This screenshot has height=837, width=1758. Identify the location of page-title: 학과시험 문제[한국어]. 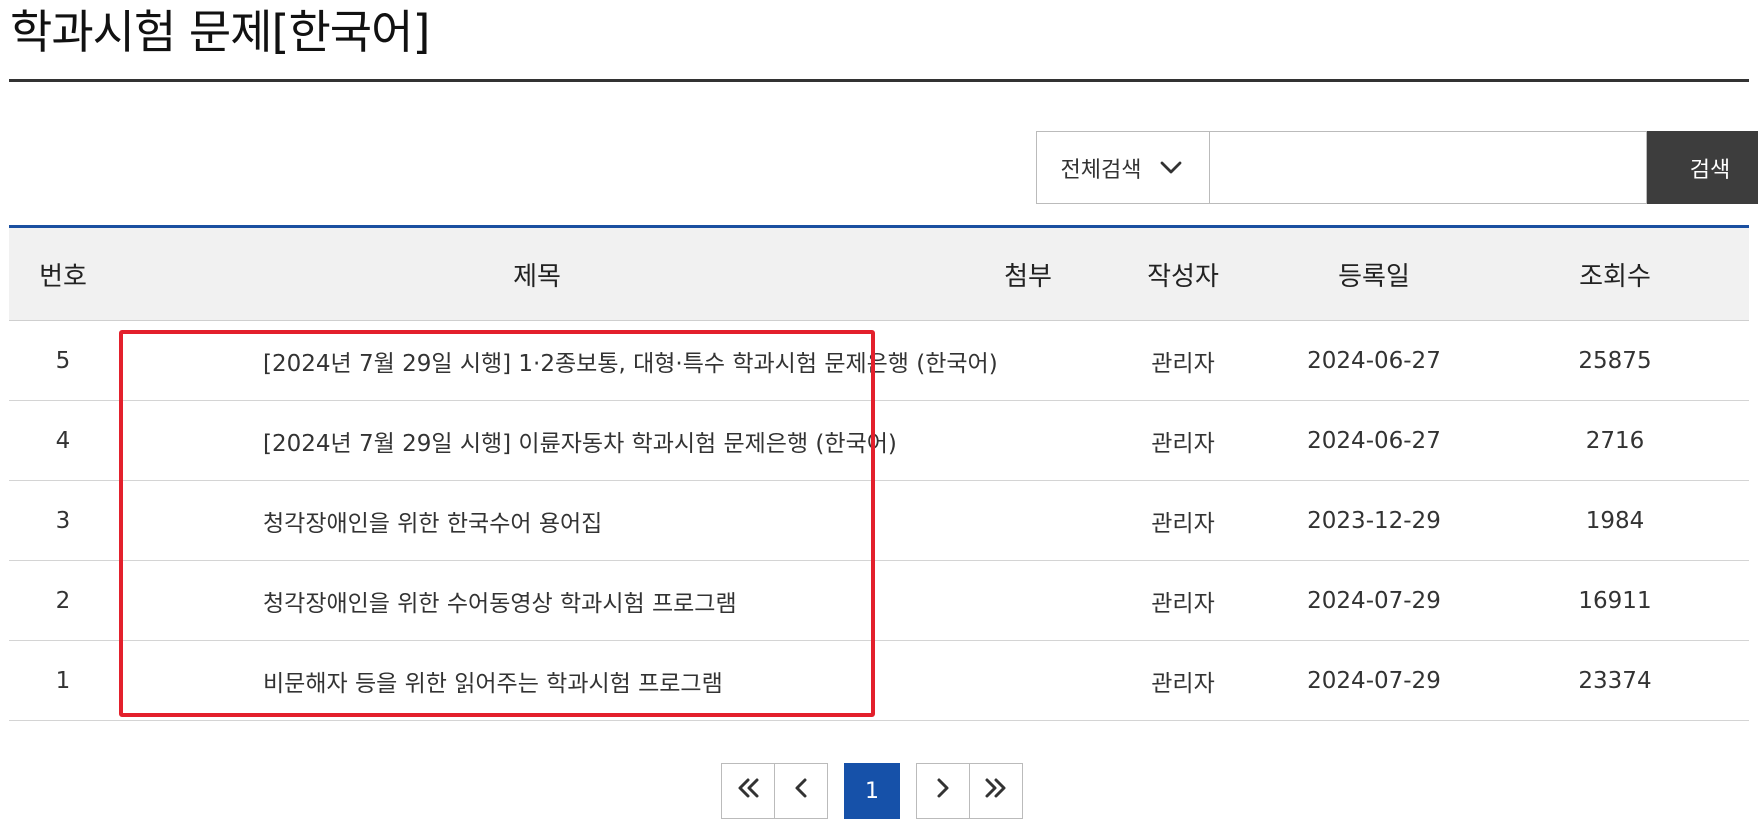
(220, 32).